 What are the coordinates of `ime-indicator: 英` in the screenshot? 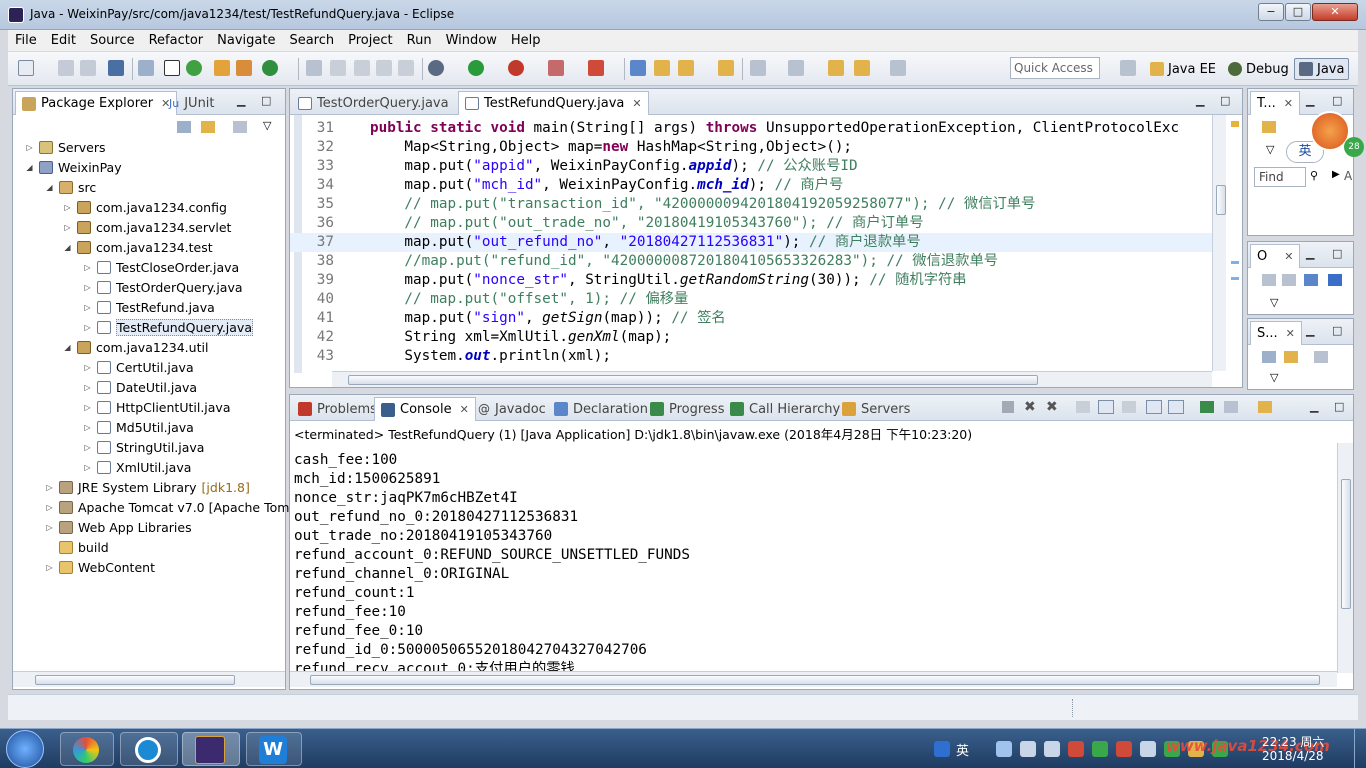 It's located at (962, 749).